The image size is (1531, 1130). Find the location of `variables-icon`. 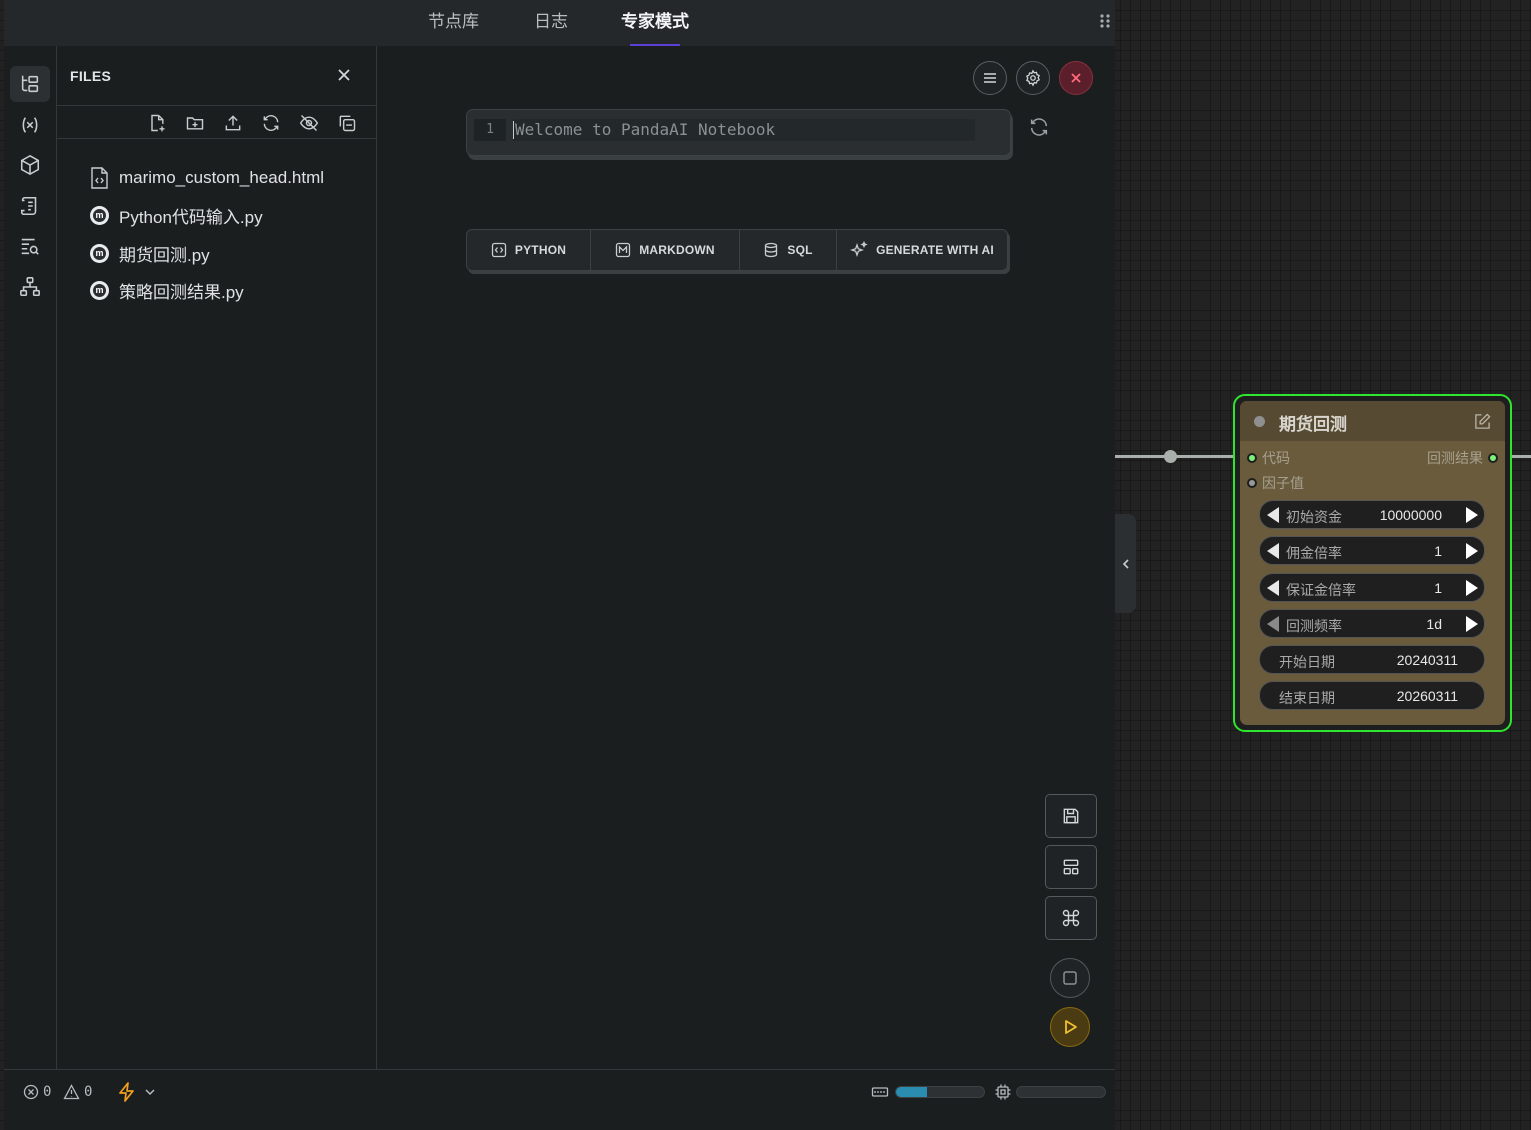

variables-icon is located at coordinates (30, 125).